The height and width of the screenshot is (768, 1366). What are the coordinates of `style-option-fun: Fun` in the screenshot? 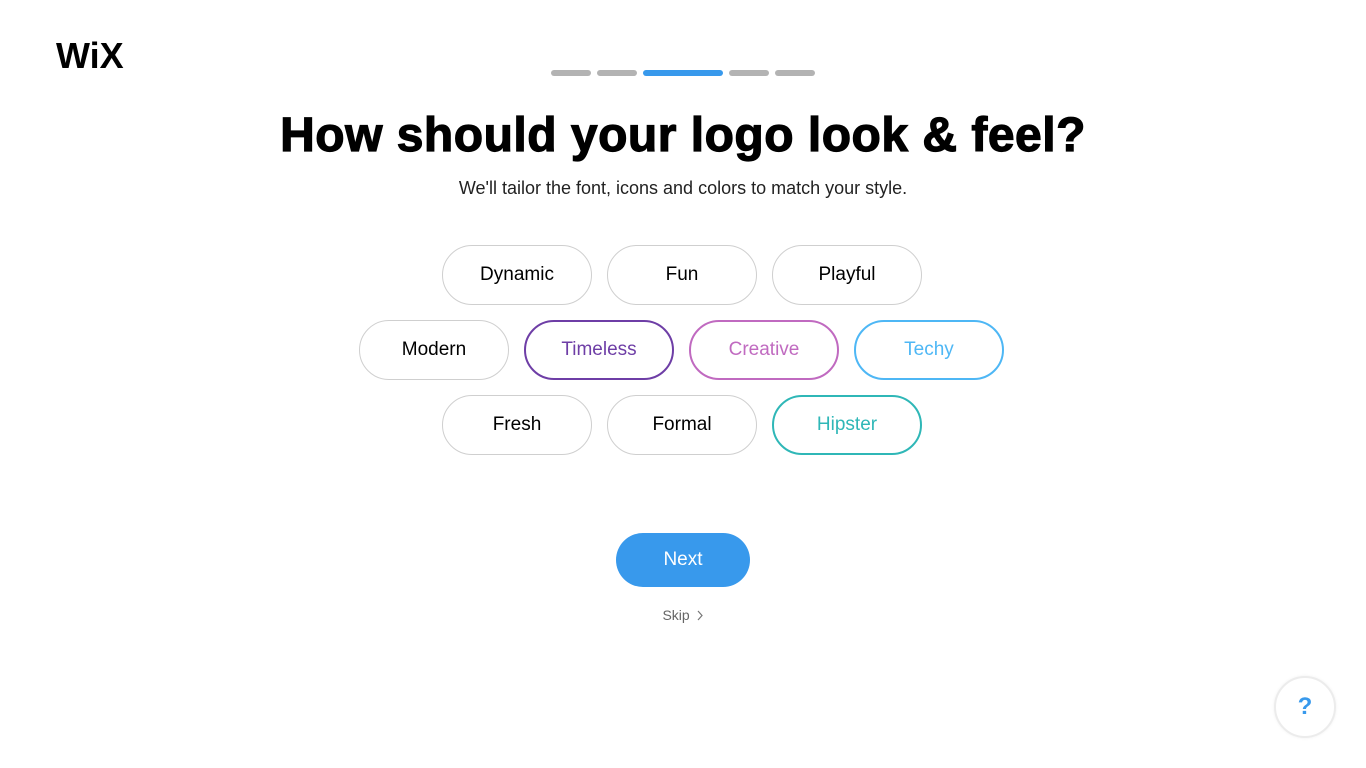 It's located at (682, 275).